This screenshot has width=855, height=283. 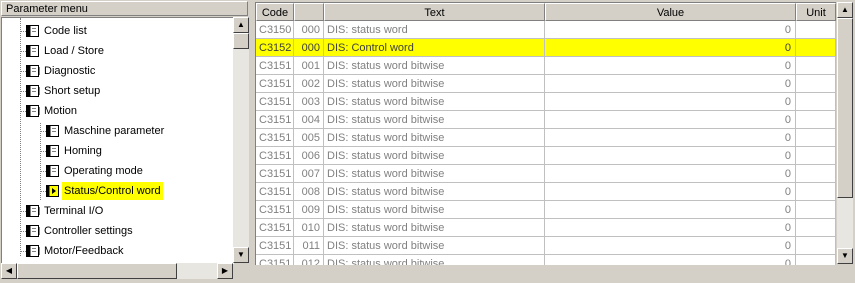 What do you see at coordinates (52, 191) in the screenshot?
I see `book-play-icon` at bounding box center [52, 191].